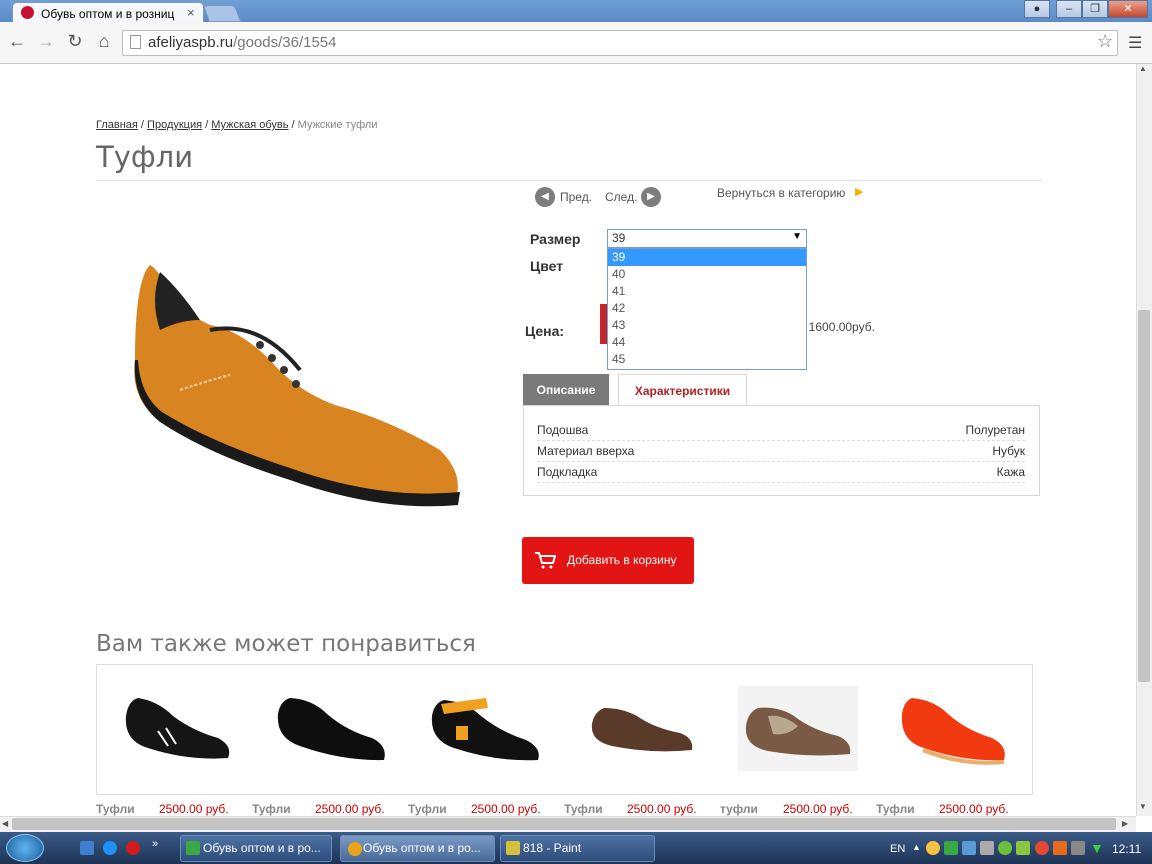 Image resolution: width=1152 pixels, height=864 pixels. Describe the element at coordinates (564, 824) in the screenshot. I see `horizontal-scroll-thumb` at that location.